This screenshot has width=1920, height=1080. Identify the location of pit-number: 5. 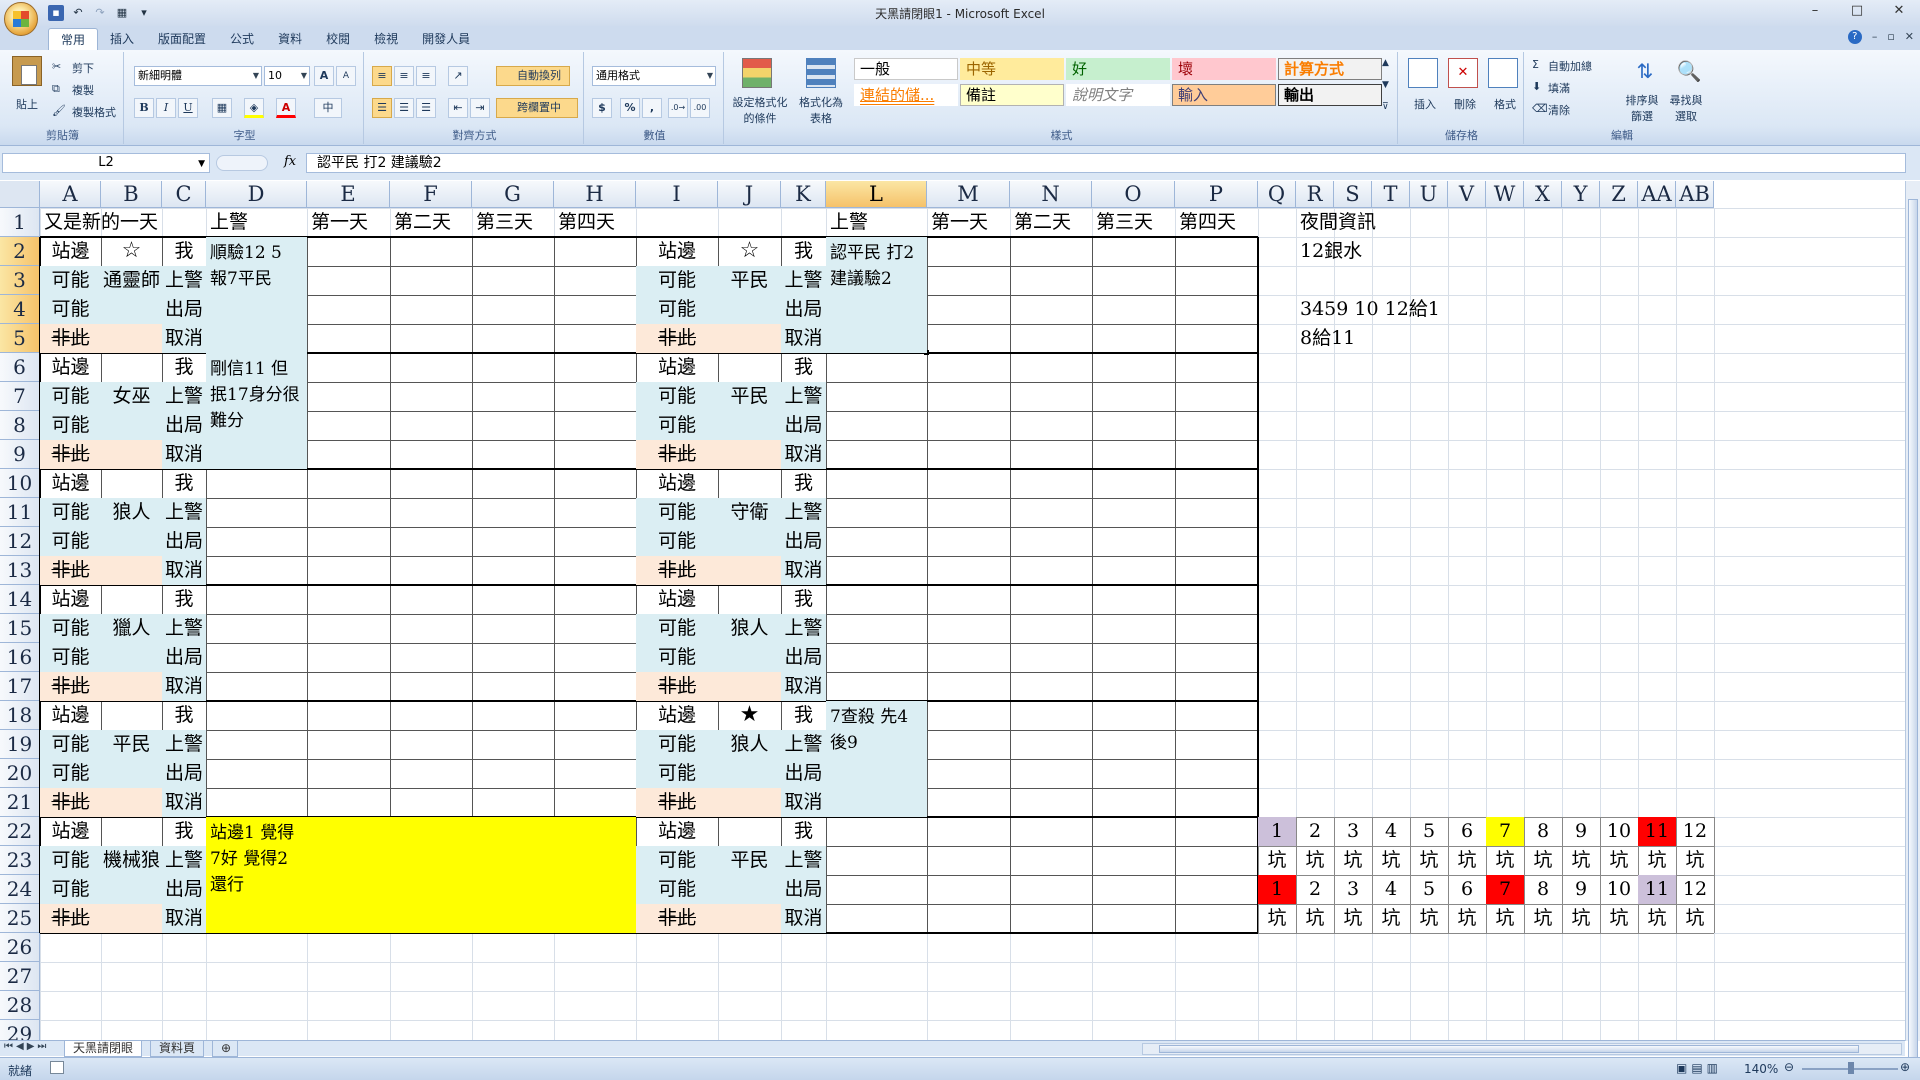
(1429, 831).